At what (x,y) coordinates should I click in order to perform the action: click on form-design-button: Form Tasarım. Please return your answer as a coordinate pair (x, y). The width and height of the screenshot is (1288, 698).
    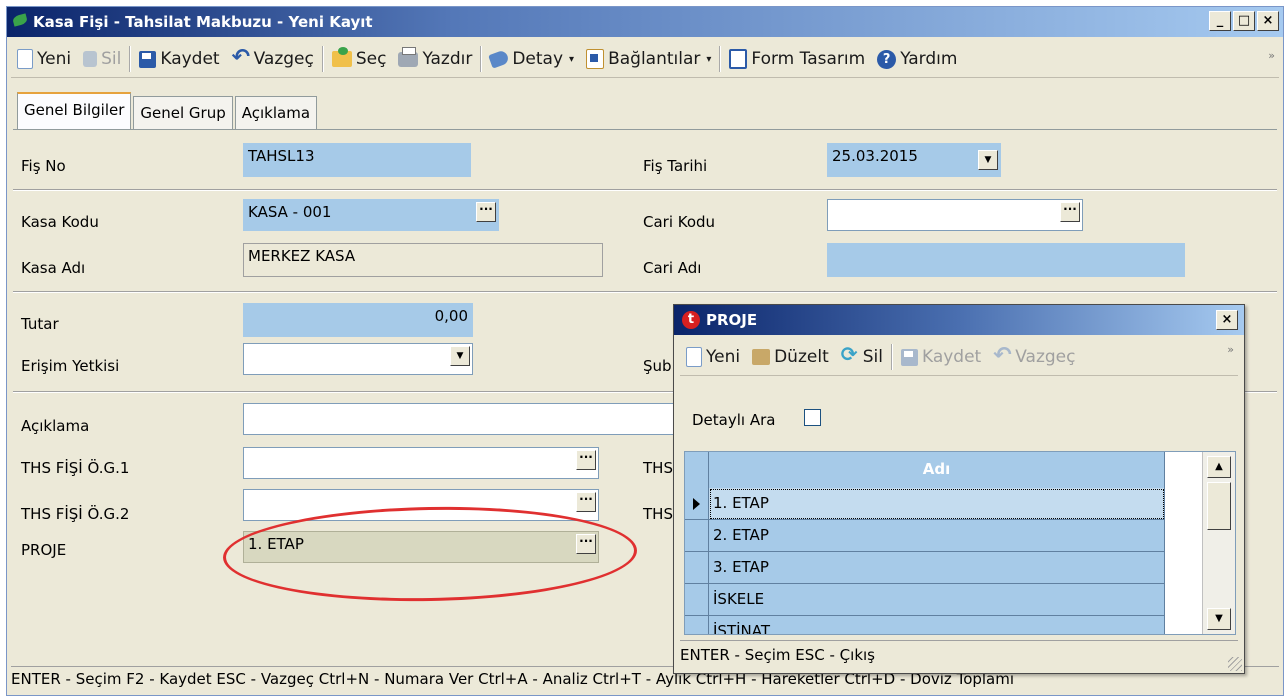
    Looking at the image, I should click on (797, 59).